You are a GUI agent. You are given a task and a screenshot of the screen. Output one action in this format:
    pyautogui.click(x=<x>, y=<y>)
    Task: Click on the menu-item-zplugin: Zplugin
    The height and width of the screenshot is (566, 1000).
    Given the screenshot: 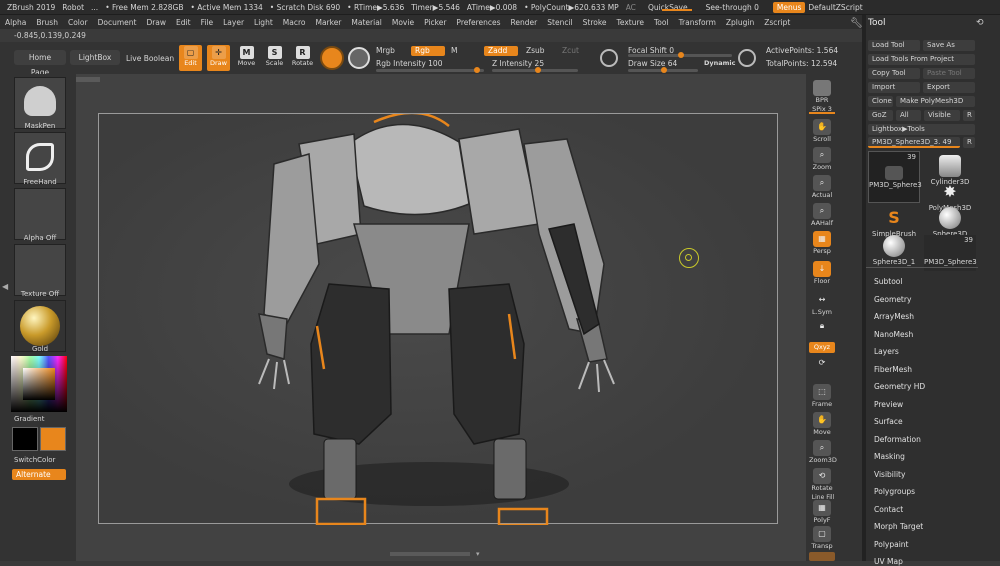 What is the action you would take?
    pyautogui.click(x=740, y=22)
    